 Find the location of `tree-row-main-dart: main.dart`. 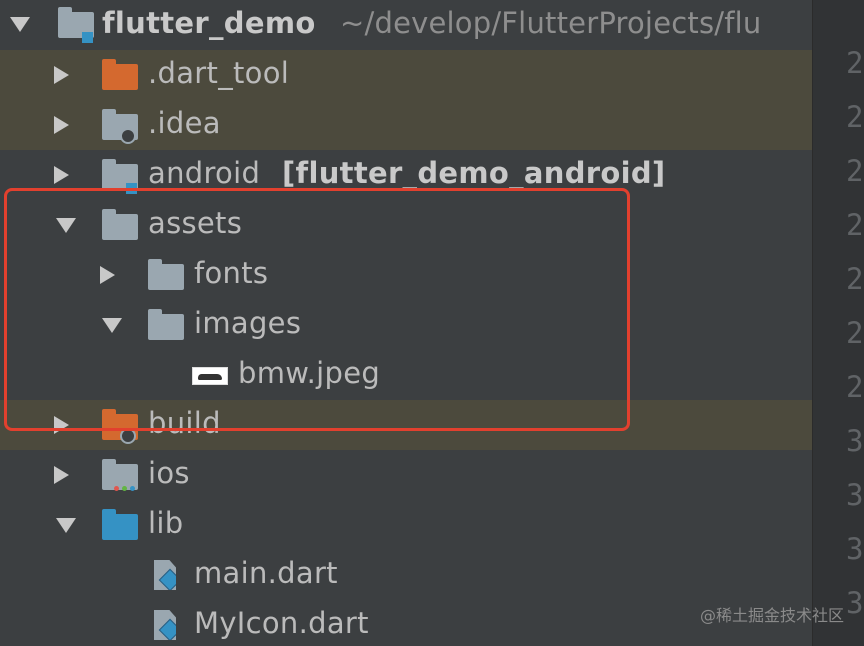

tree-row-main-dart: main.dart is located at coordinates (406, 575).